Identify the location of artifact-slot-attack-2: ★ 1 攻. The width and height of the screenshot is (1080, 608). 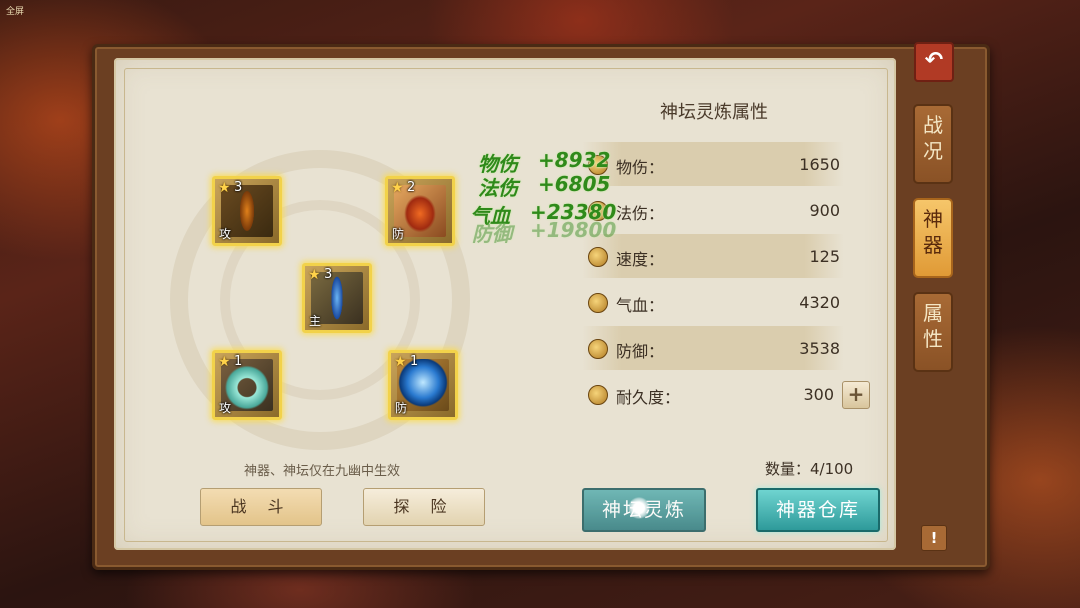
(247, 385).